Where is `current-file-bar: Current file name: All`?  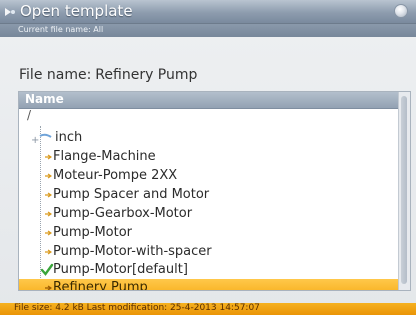 current-file-bar: Current file name: All is located at coordinates (208, 30).